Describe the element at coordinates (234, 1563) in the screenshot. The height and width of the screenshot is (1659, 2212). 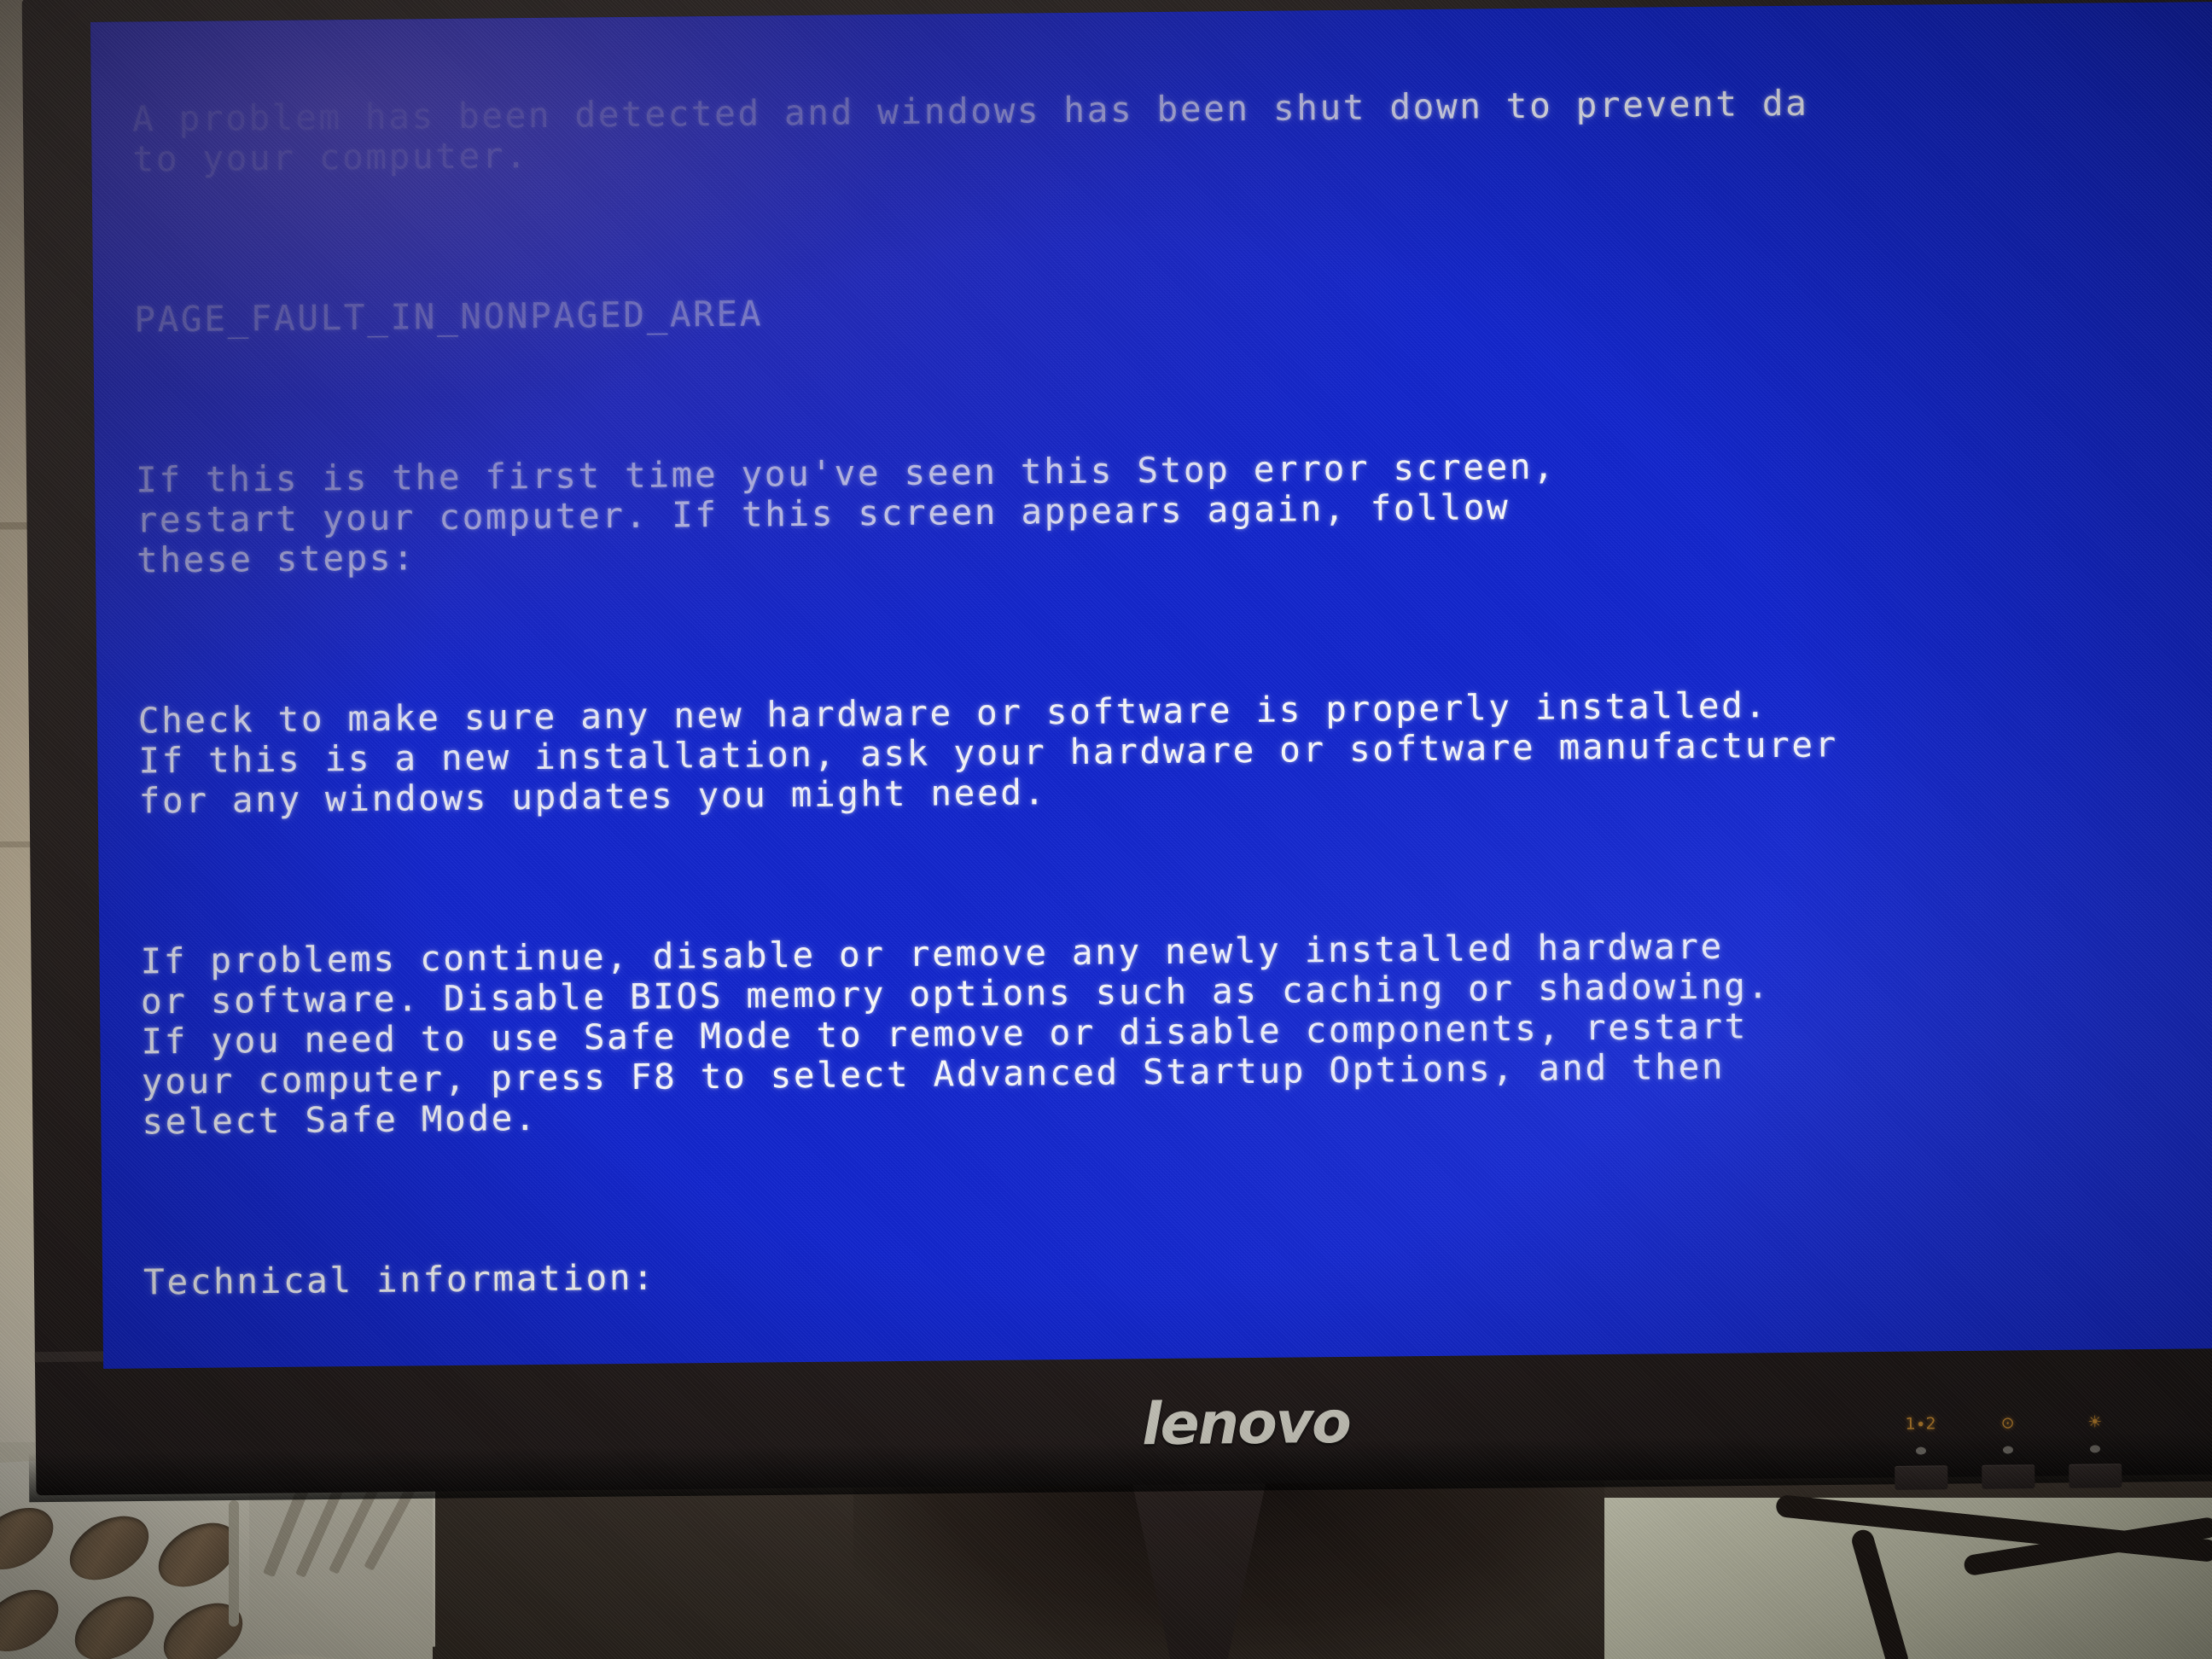
I see `crate-slot` at that location.